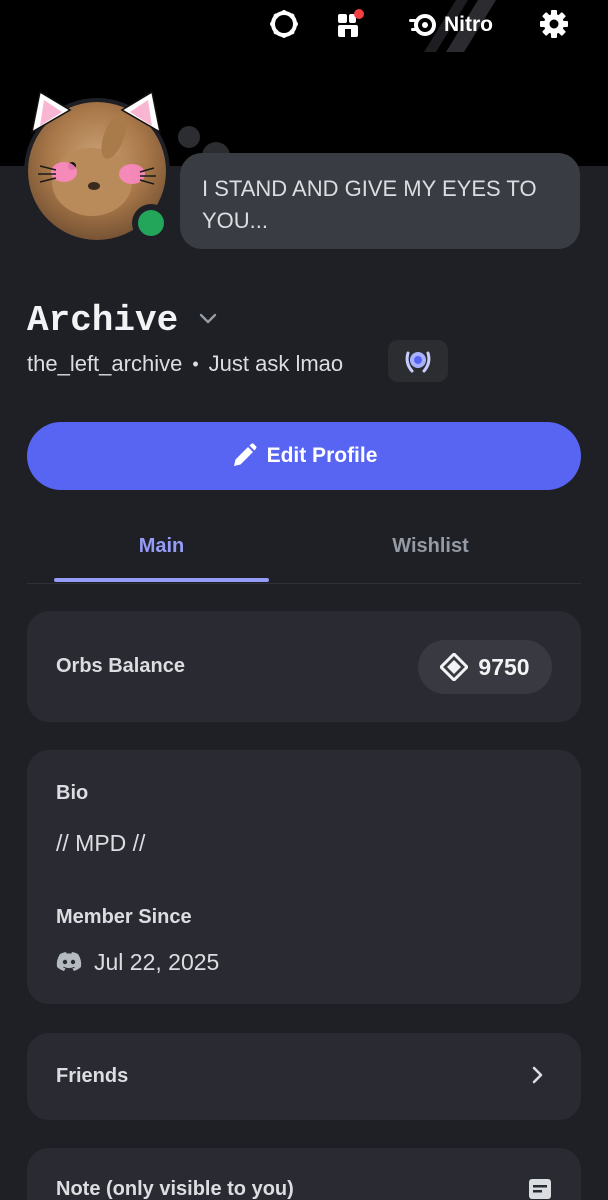  Describe the element at coordinates (120, 666) in the screenshot. I see `orbs-balance-label: Orbs Balance` at that location.